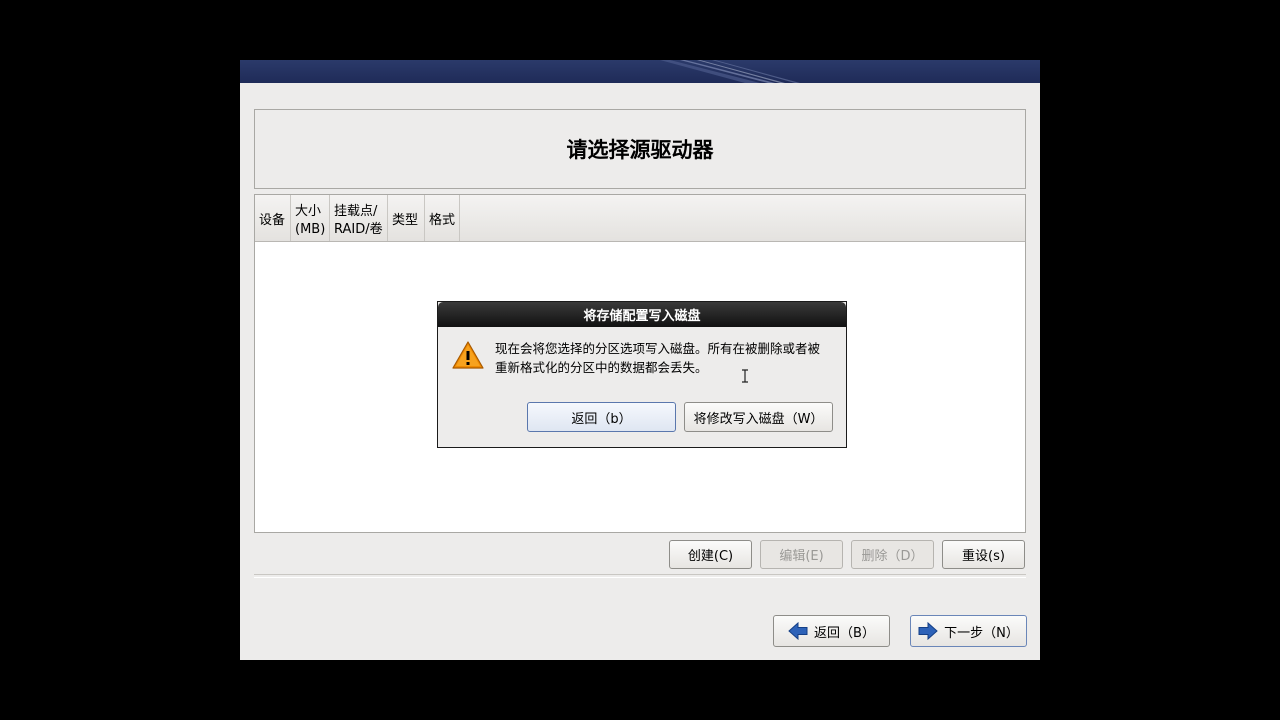 Image resolution: width=1280 pixels, height=720 pixels. Describe the element at coordinates (601, 417) in the screenshot. I see `dialog-back-button: 返回（b）` at that location.